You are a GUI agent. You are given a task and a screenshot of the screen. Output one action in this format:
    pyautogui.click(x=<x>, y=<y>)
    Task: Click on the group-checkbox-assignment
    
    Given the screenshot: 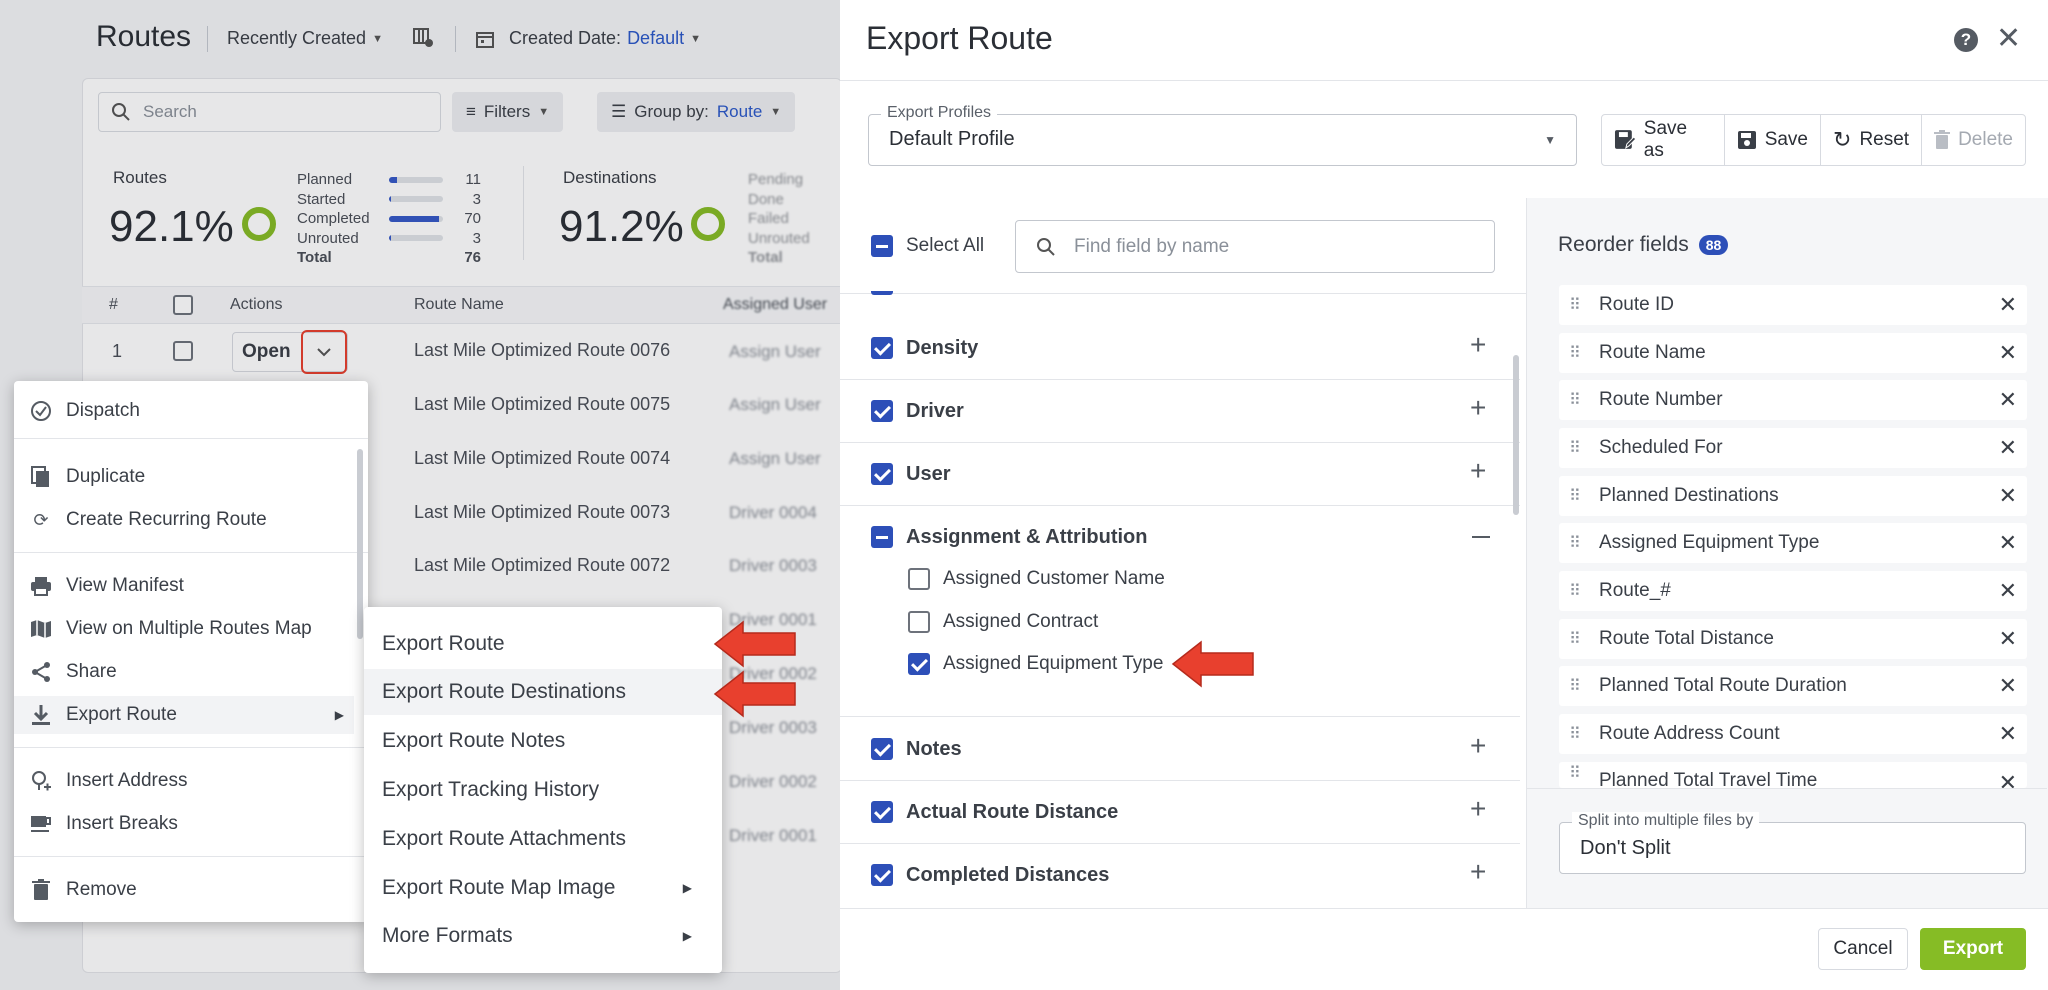 What is the action you would take?
    pyautogui.click(x=882, y=537)
    